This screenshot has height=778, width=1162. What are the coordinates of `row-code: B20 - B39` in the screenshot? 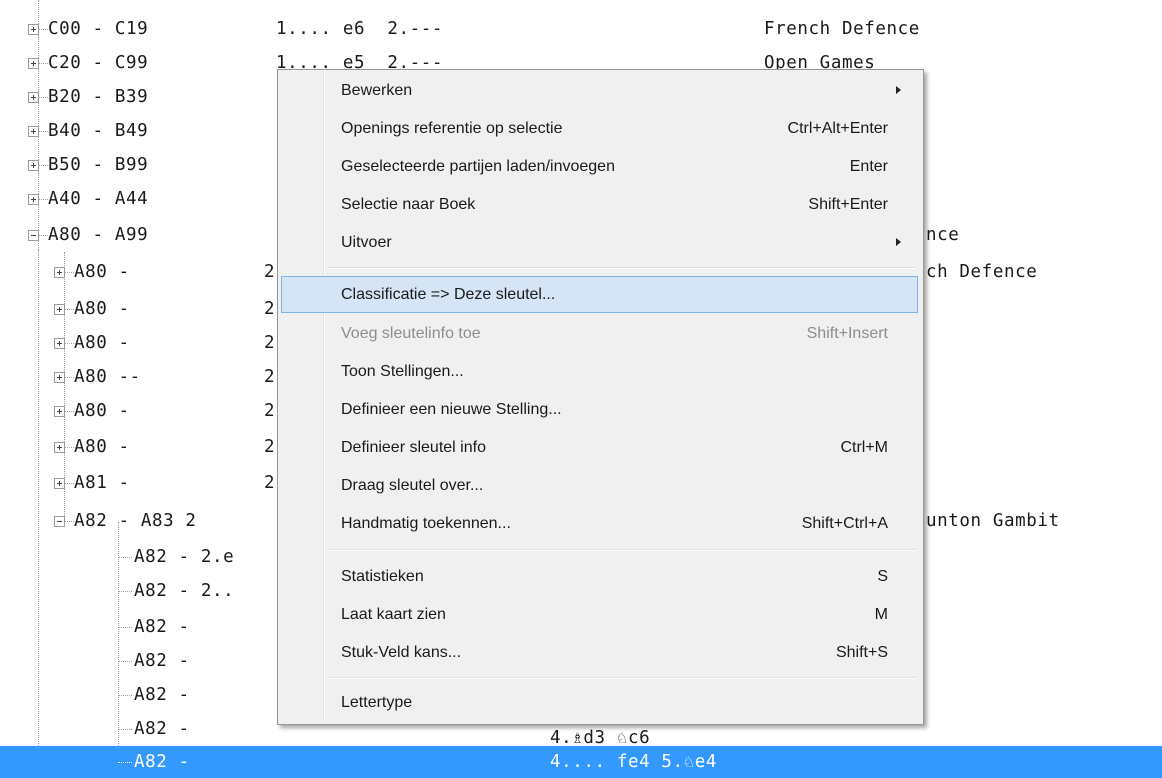 It's located at (98, 97).